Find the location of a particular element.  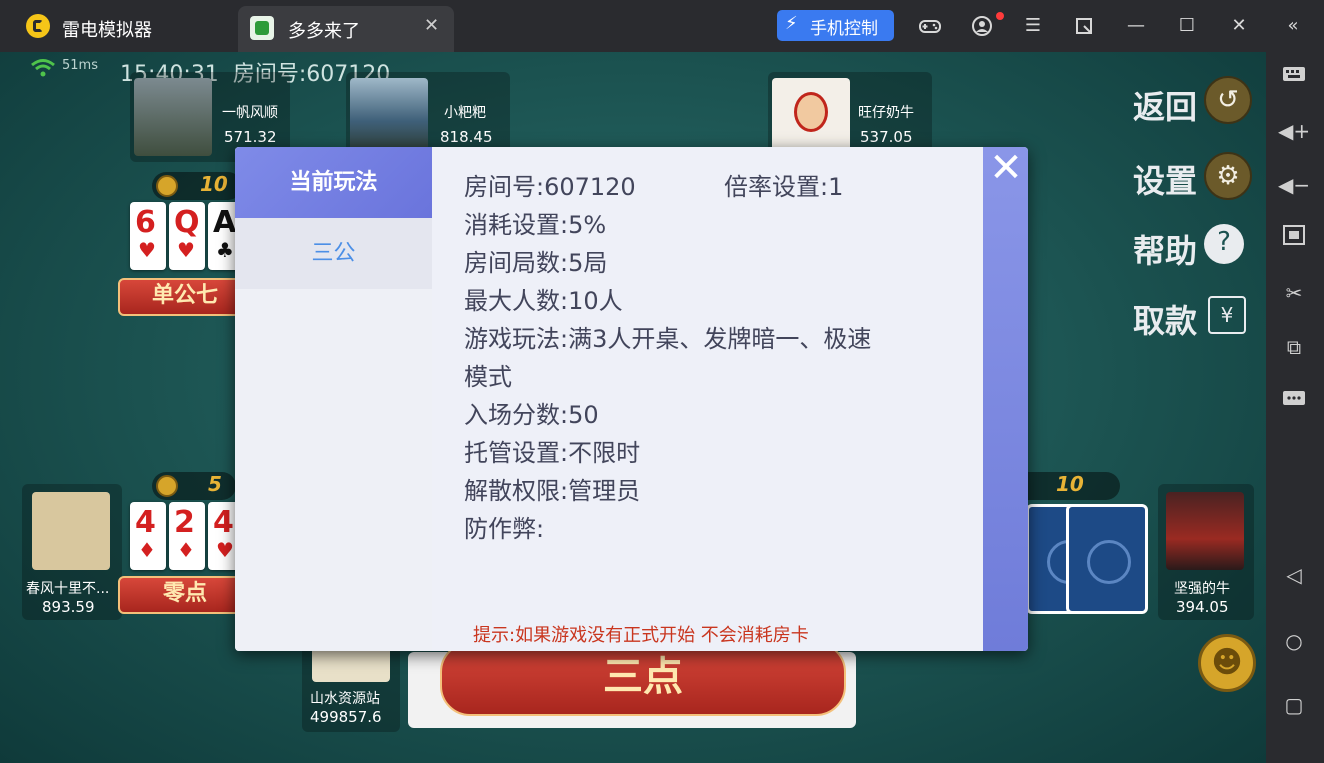

card-back is located at coordinates (1107, 559).